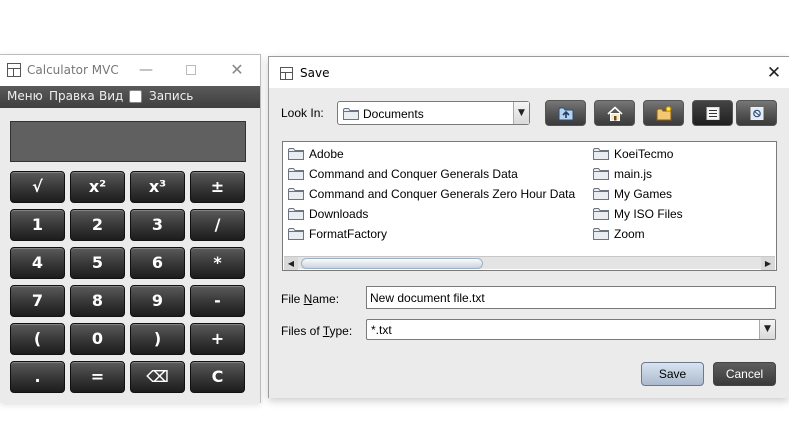 The image size is (789, 443). Describe the element at coordinates (37, 187) in the screenshot. I see `key-sqrt: √` at that location.